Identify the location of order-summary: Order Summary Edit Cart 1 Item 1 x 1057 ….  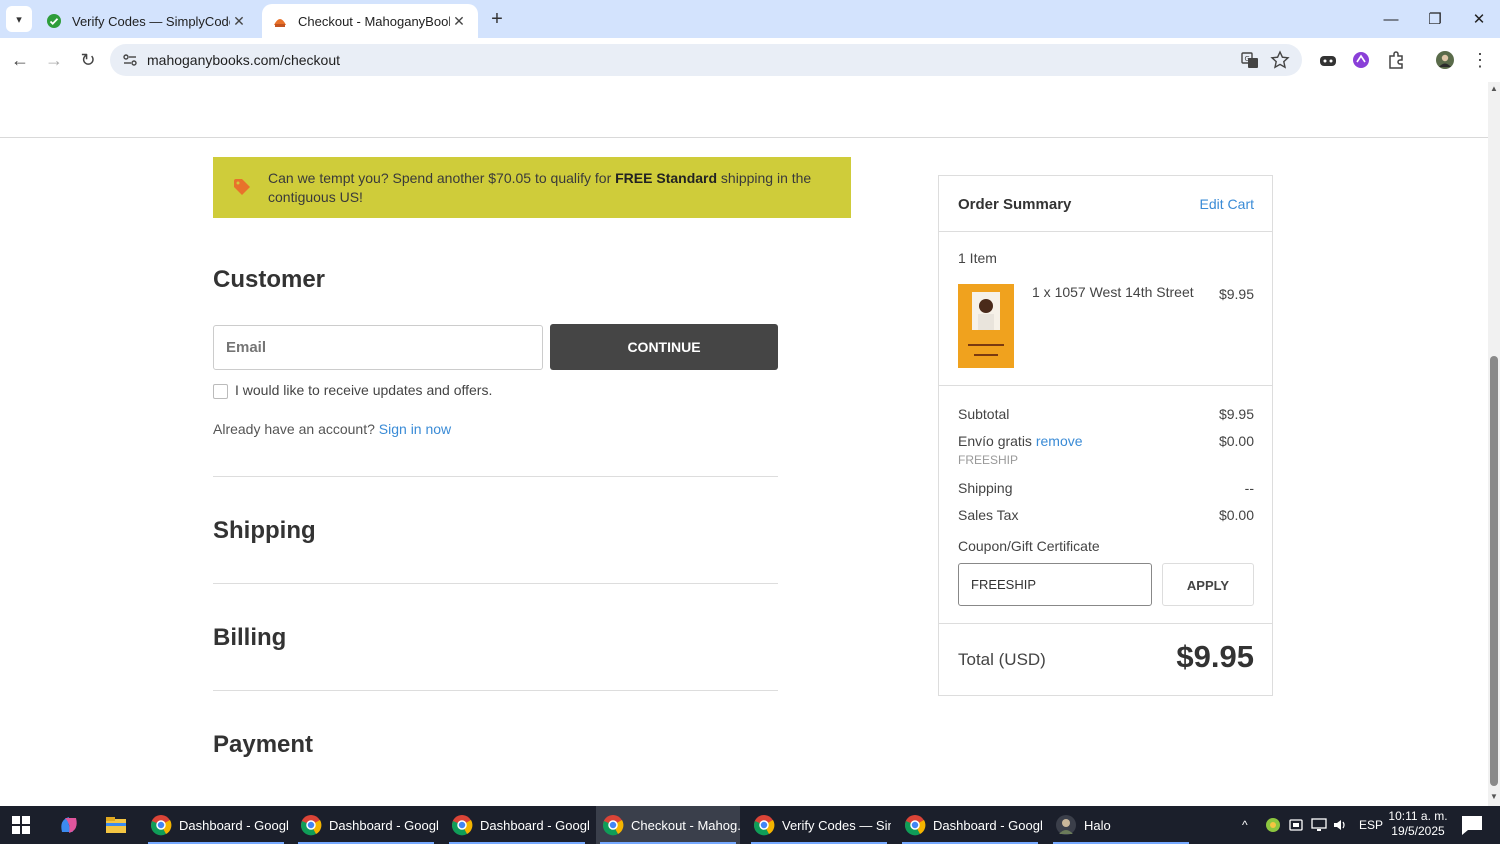
(1105, 435).